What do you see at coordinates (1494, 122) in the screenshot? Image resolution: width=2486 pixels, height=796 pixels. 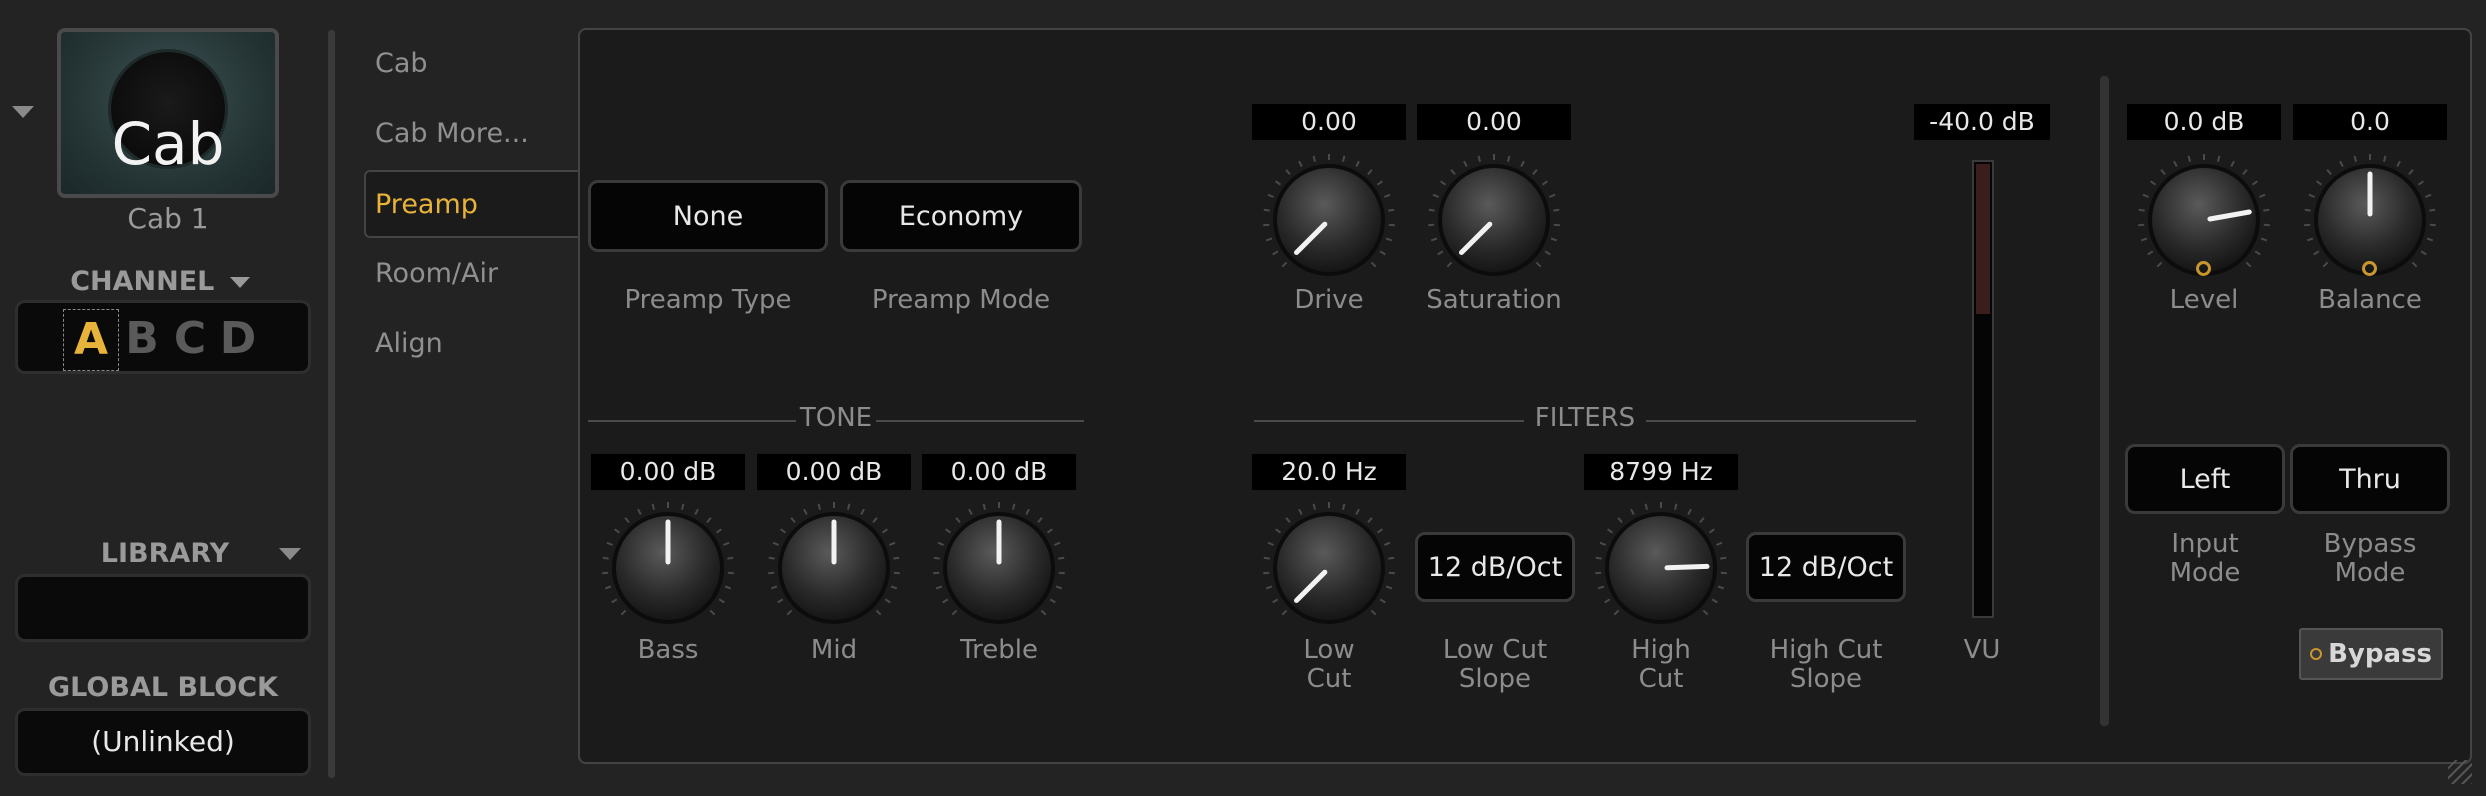 I see `saturation-value: 0.00` at bounding box center [1494, 122].